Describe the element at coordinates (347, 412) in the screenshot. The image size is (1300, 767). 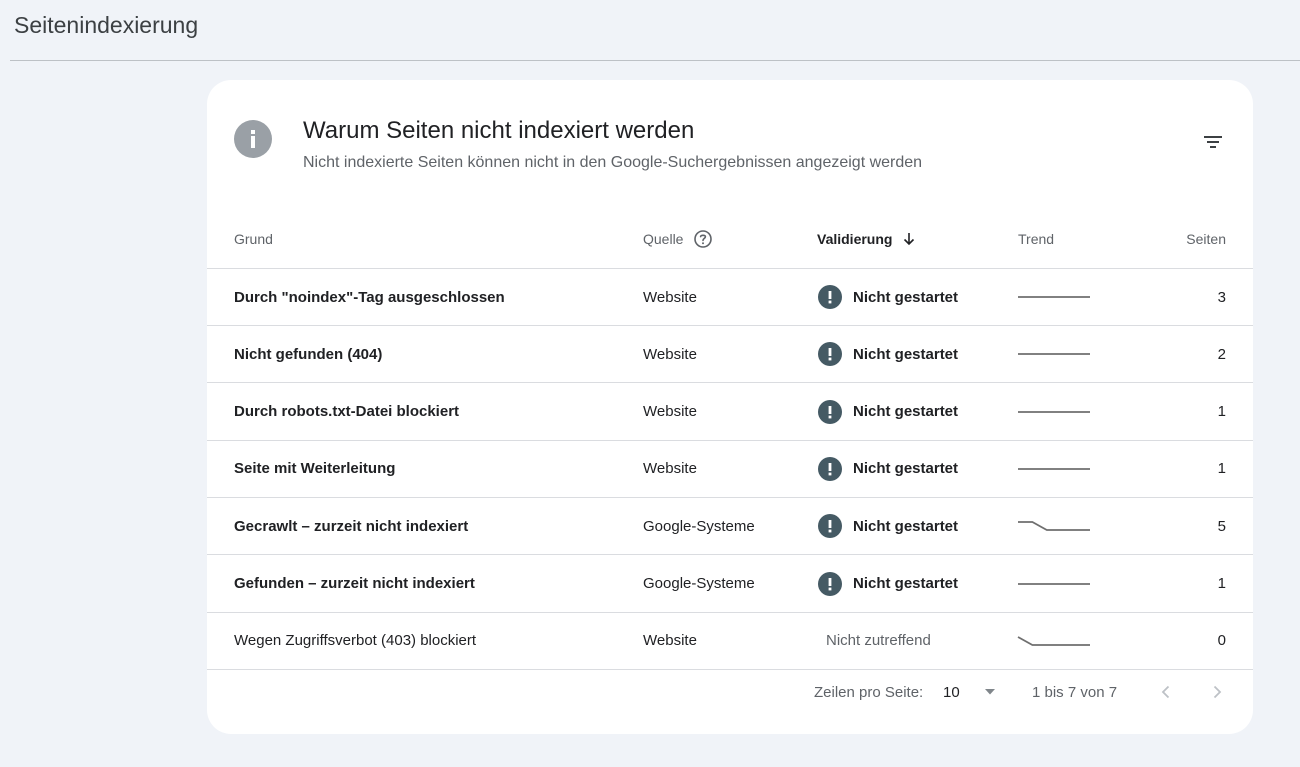
I see `row-reason: Durch robots.txt-Datei blockiert` at that location.